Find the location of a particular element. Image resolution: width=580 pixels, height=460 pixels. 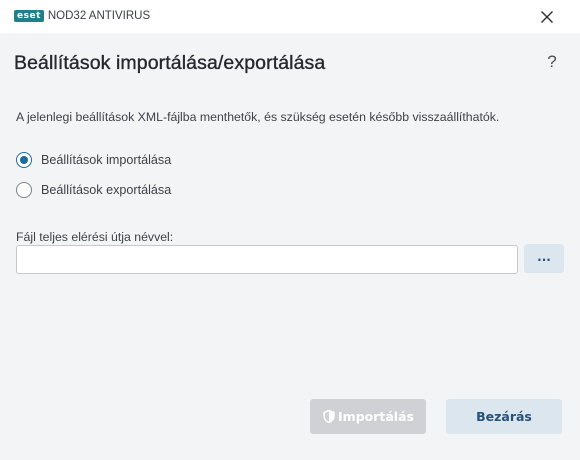

dialog-title: Beállítások importálása/exportálása is located at coordinates (170, 63).